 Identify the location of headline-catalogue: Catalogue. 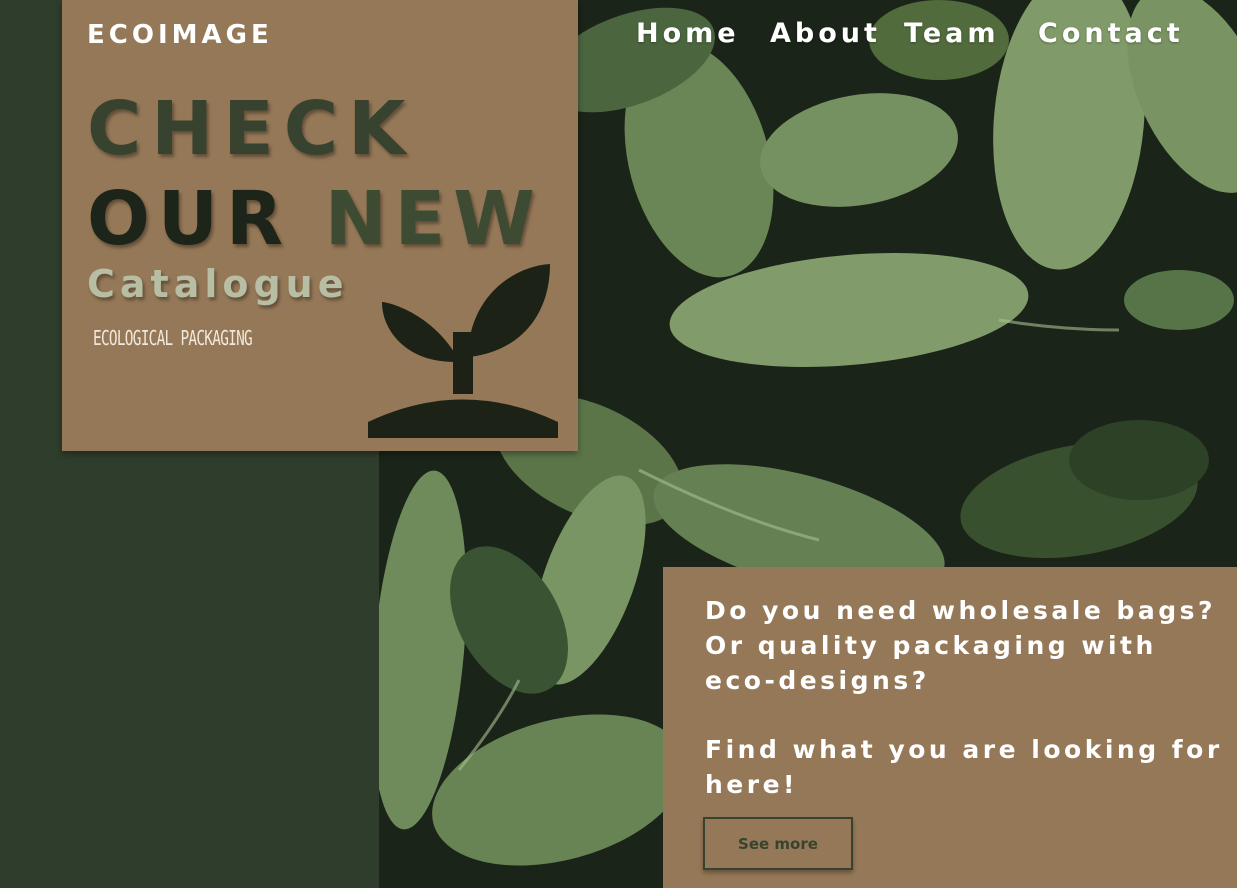
(218, 284).